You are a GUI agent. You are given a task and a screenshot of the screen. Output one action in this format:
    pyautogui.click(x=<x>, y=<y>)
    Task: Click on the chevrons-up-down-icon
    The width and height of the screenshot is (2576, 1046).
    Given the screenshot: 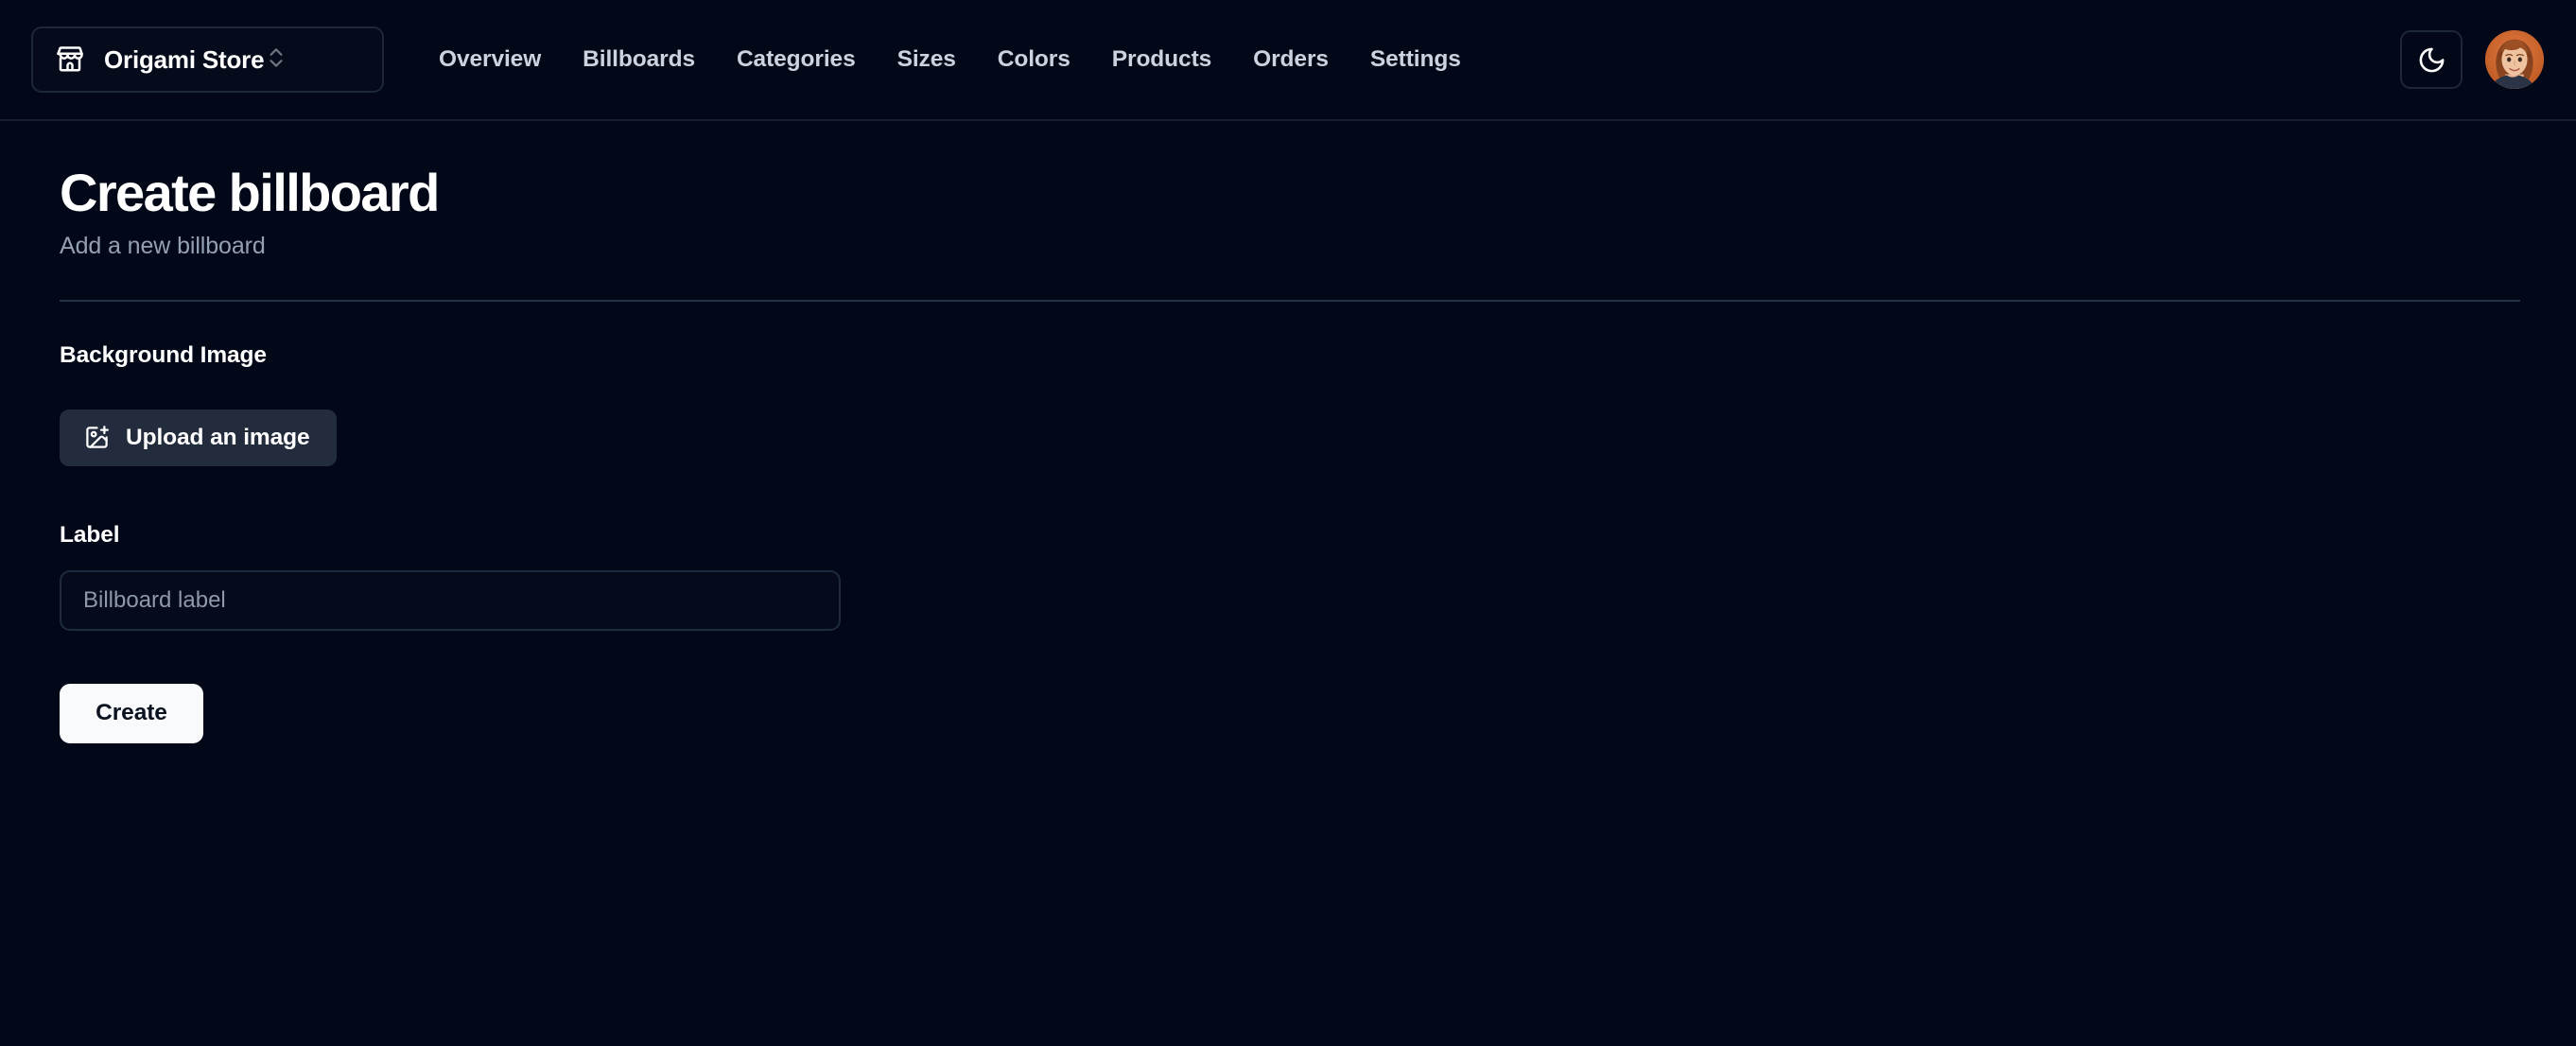 What is the action you would take?
    pyautogui.click(x=276, y=60)
    